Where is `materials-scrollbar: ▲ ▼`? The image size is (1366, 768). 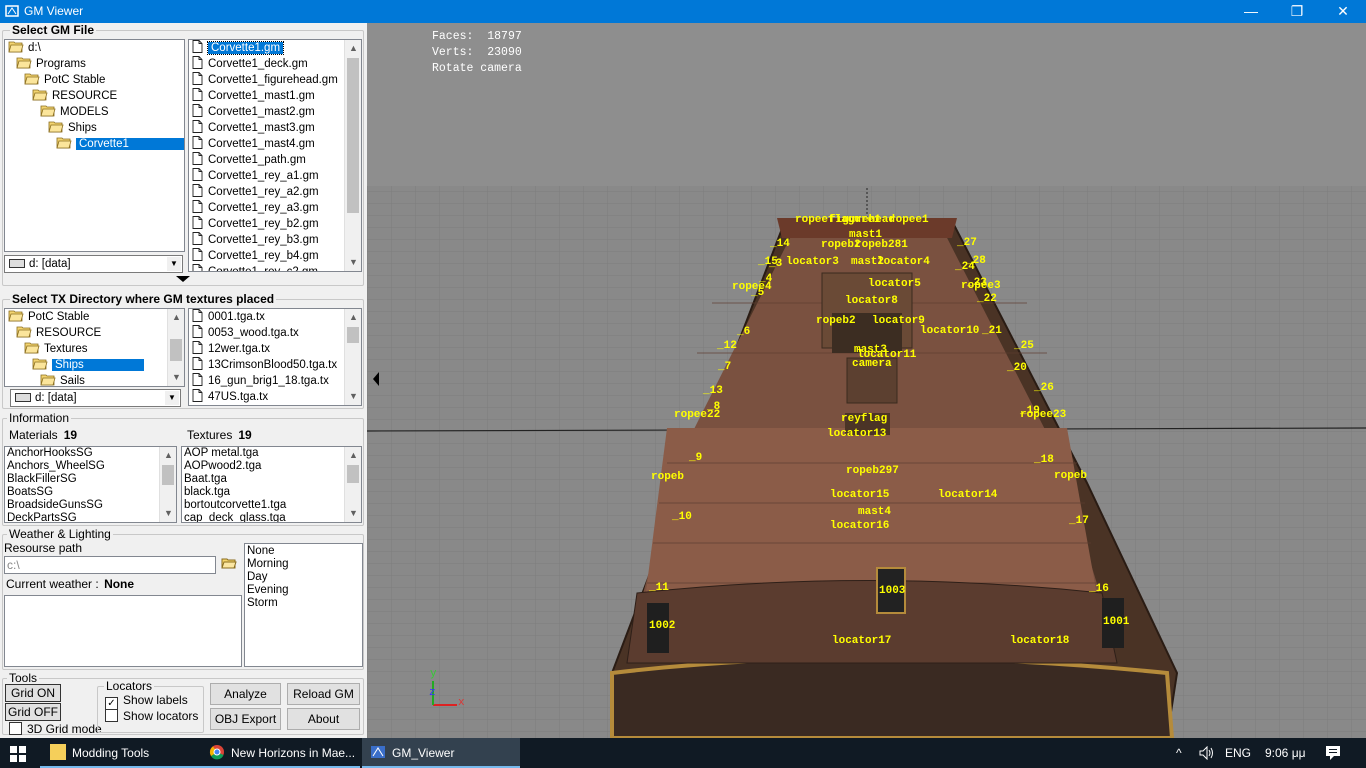 materials-scrollbar: ▲ ▼ is located at coordinates (167, 484).